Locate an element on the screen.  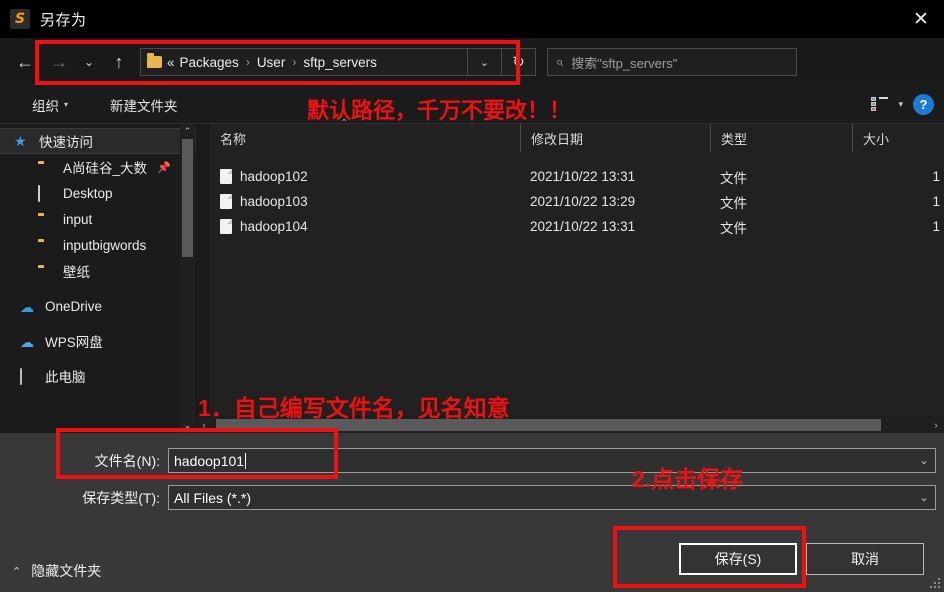
column-label: 修改日期 is located at coordinates (557, 139).